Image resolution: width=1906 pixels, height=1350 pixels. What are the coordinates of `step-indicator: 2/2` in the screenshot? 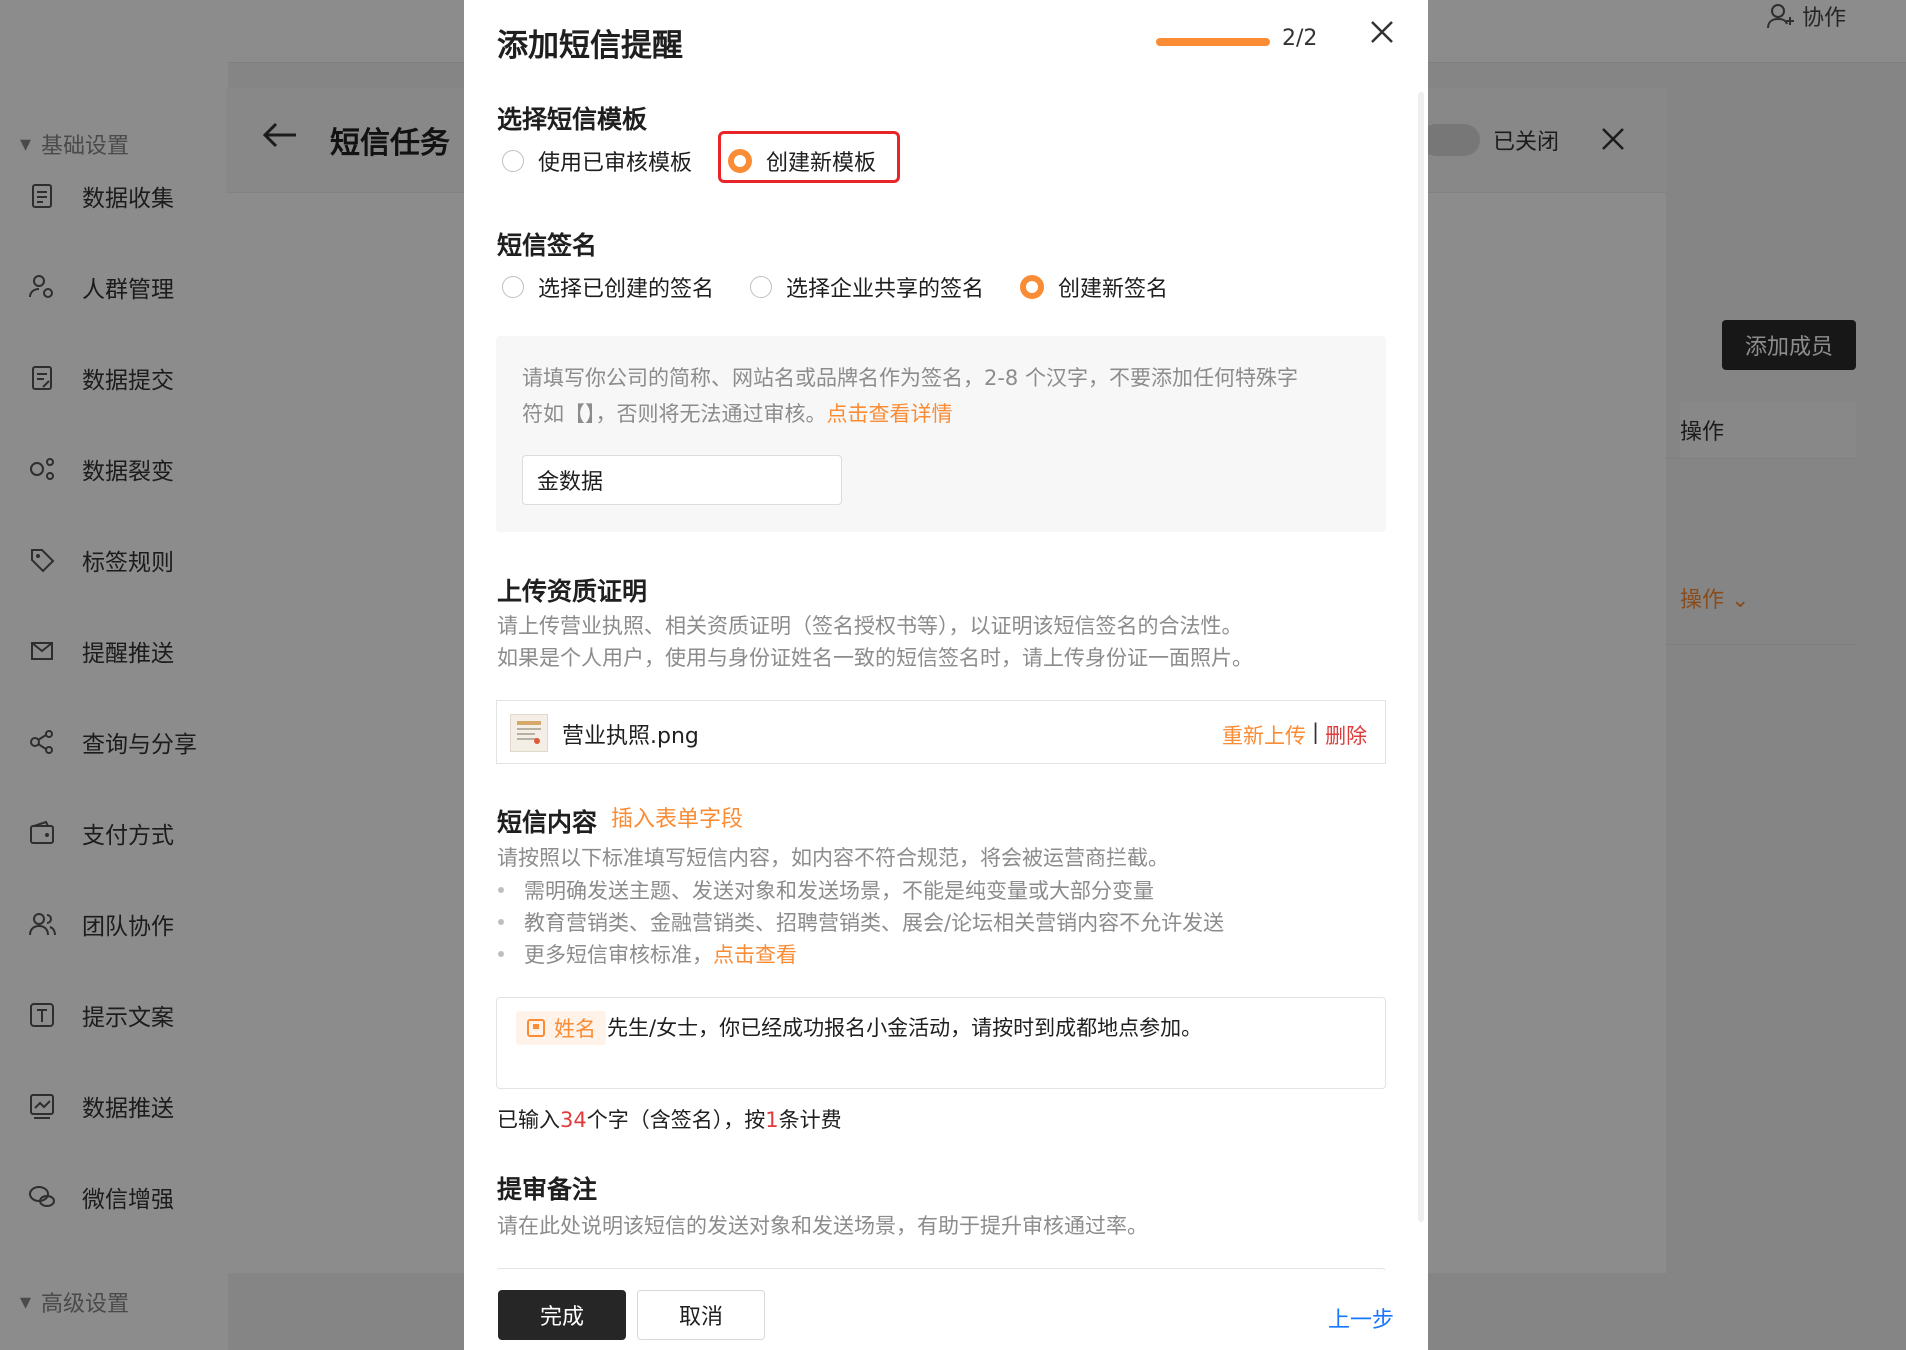 It's located at (1300, 38).